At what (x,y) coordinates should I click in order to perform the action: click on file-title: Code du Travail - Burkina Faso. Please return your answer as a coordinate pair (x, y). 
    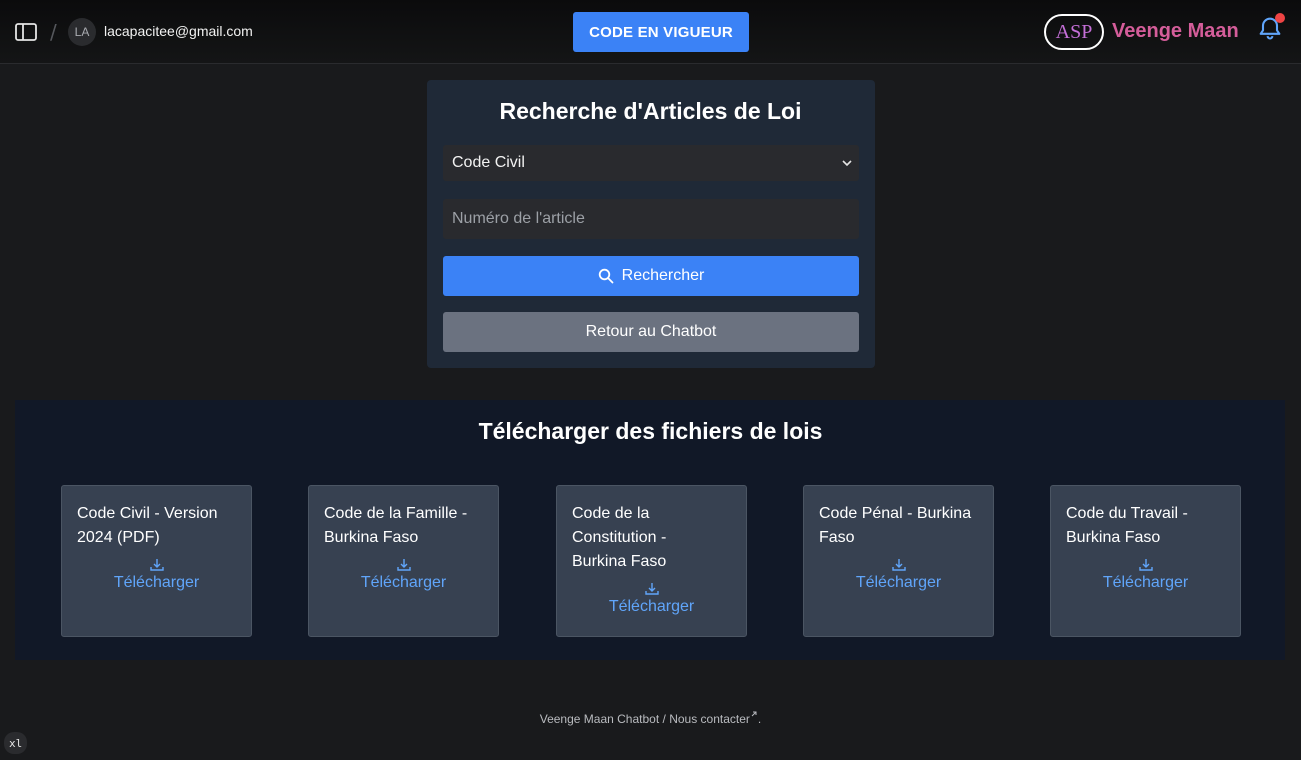
    Looking at the image, I should click on (1127, 525).